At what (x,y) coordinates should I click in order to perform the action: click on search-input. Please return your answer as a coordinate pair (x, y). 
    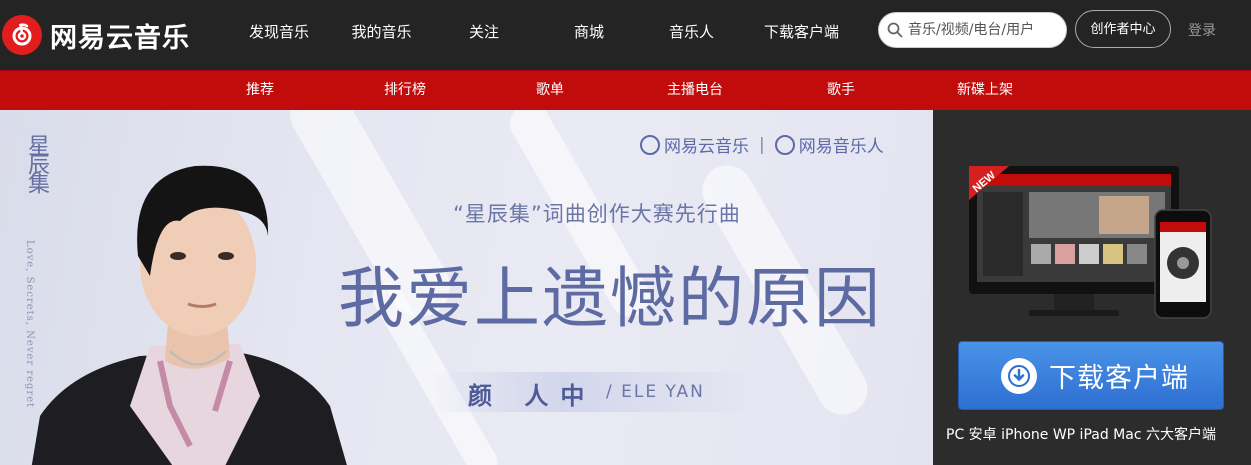
    Looking at the image, I should click on (983, 30).